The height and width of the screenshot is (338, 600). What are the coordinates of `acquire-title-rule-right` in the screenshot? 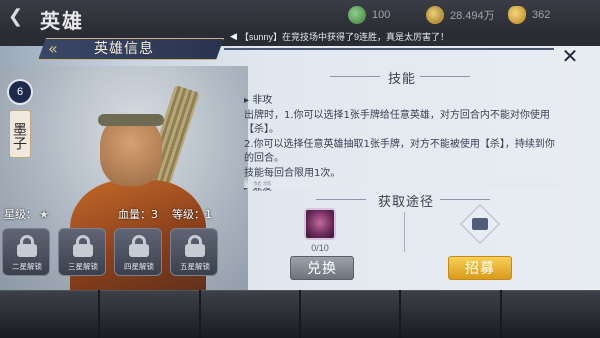 It's located at (465, 199).